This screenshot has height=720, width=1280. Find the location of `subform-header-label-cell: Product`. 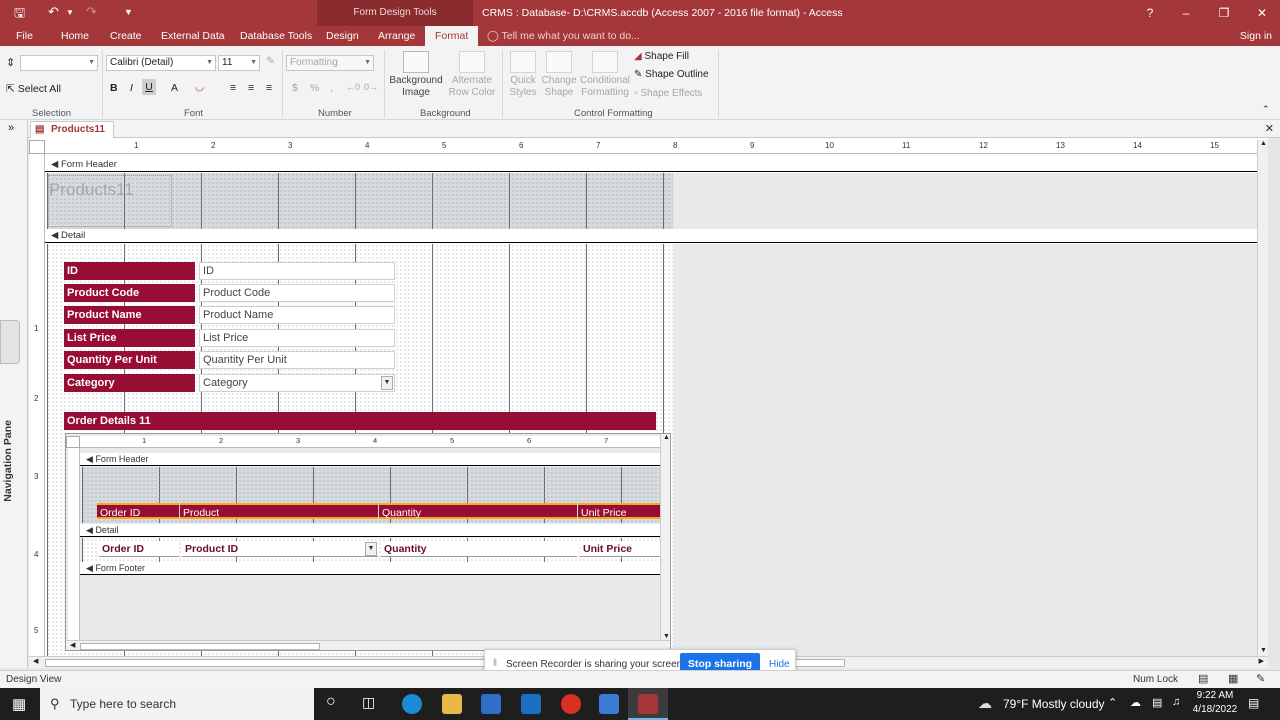

subform-header-label-cell: Product is located at coordinates (279, 511).